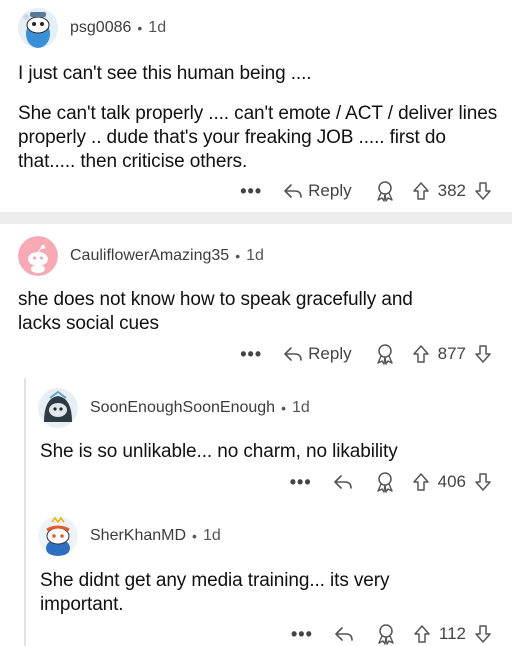 Image resolution: width=512 pixels, height=646 pixels. Describe the element at coordinates (366, 191) in the screenshot. I see `comment-actions: ••• Reply 382` at that location.